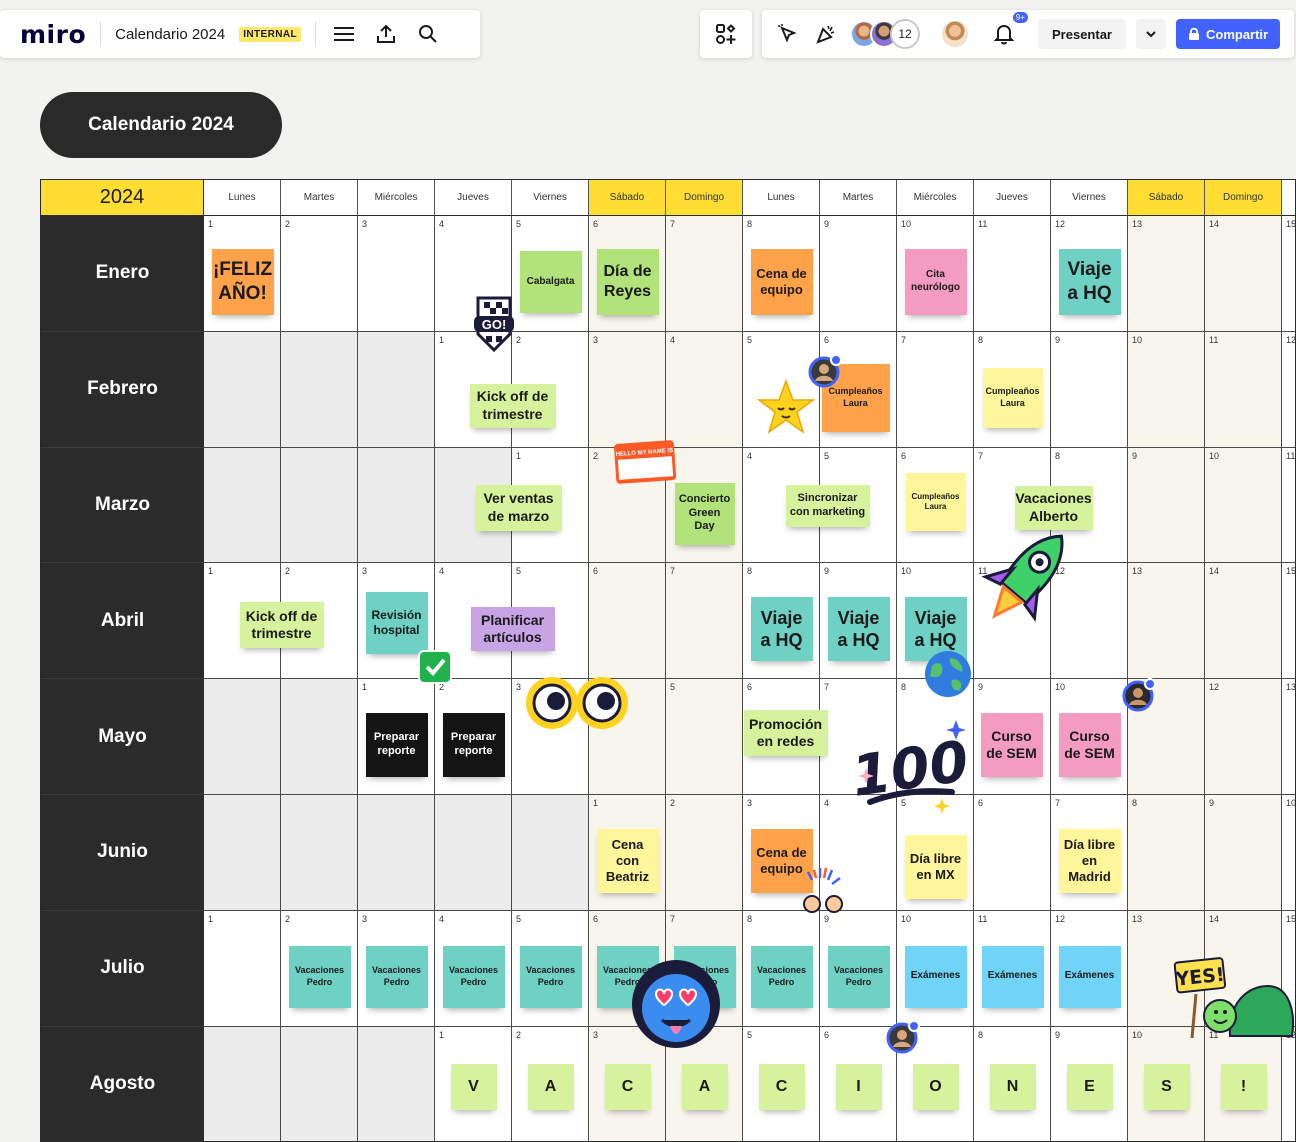 This screenshot has width=1296, height=1142. Describe the element at coordinates (1089, 1086) in the screenshot. I see `sticky-note: E` at that location.